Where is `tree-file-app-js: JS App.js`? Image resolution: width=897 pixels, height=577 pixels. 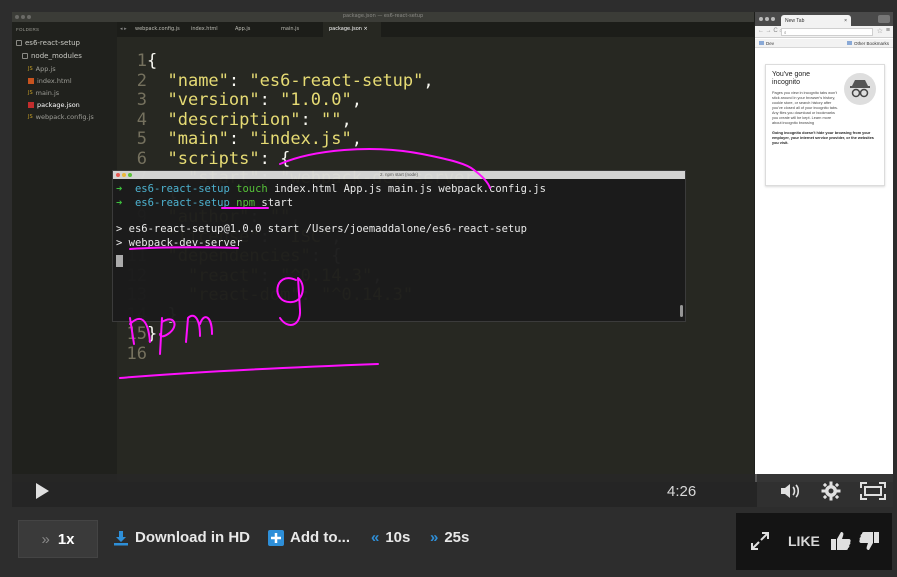 tree-file-app-js: JS App.js is located at coordinates (42, 69).